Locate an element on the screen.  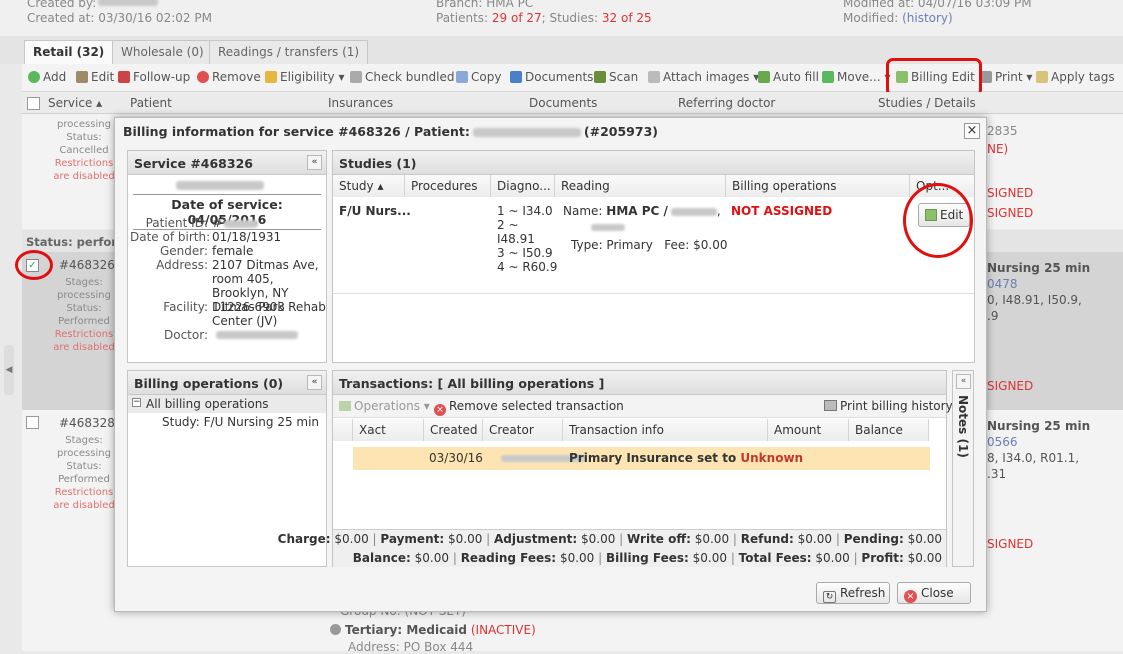
edit-button: Edit is located at coordinates (95, 77).